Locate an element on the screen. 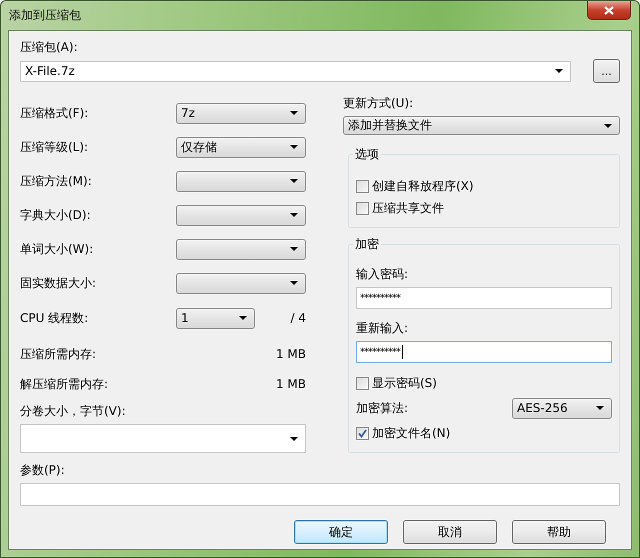  field-label: 加密算法: is located at coordinates (382, 408).